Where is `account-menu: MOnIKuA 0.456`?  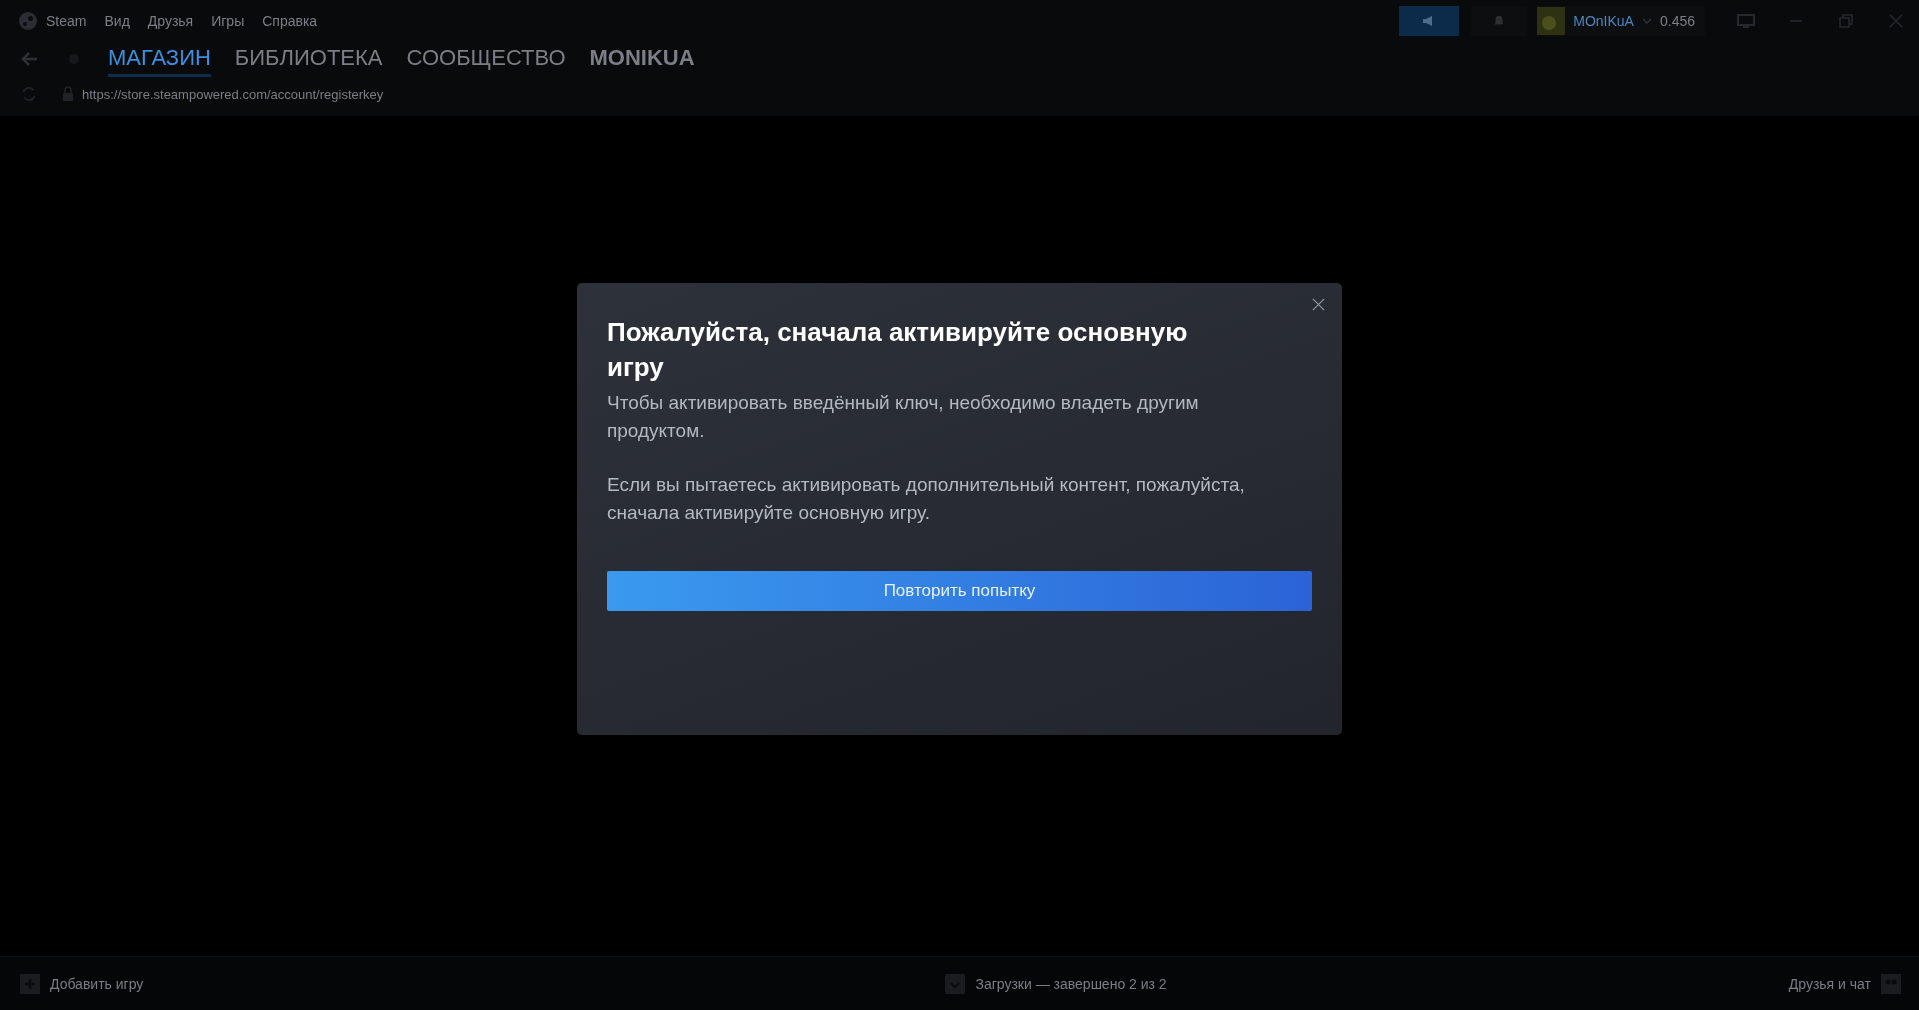 account-menu: MOnIKuA 0.456 is located at coordinates (1621, 21).